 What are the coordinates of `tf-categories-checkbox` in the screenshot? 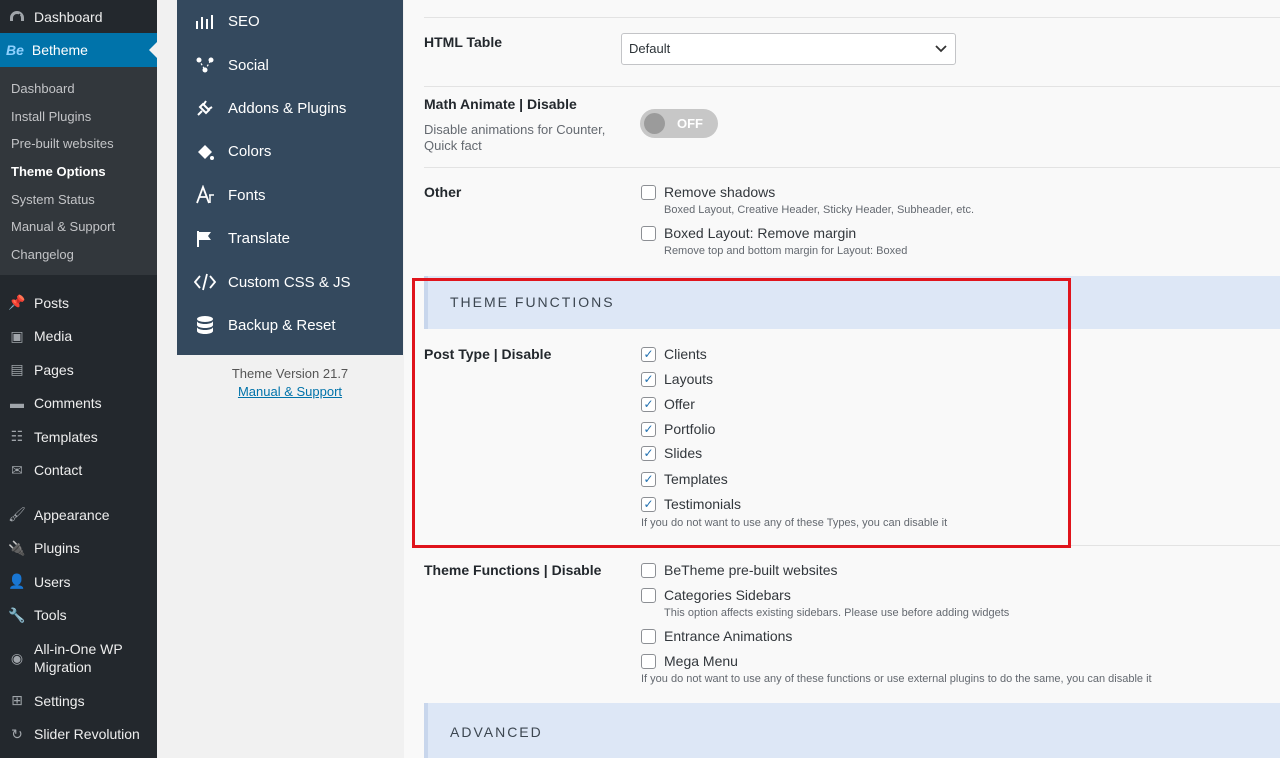 It's located at (648, 595).